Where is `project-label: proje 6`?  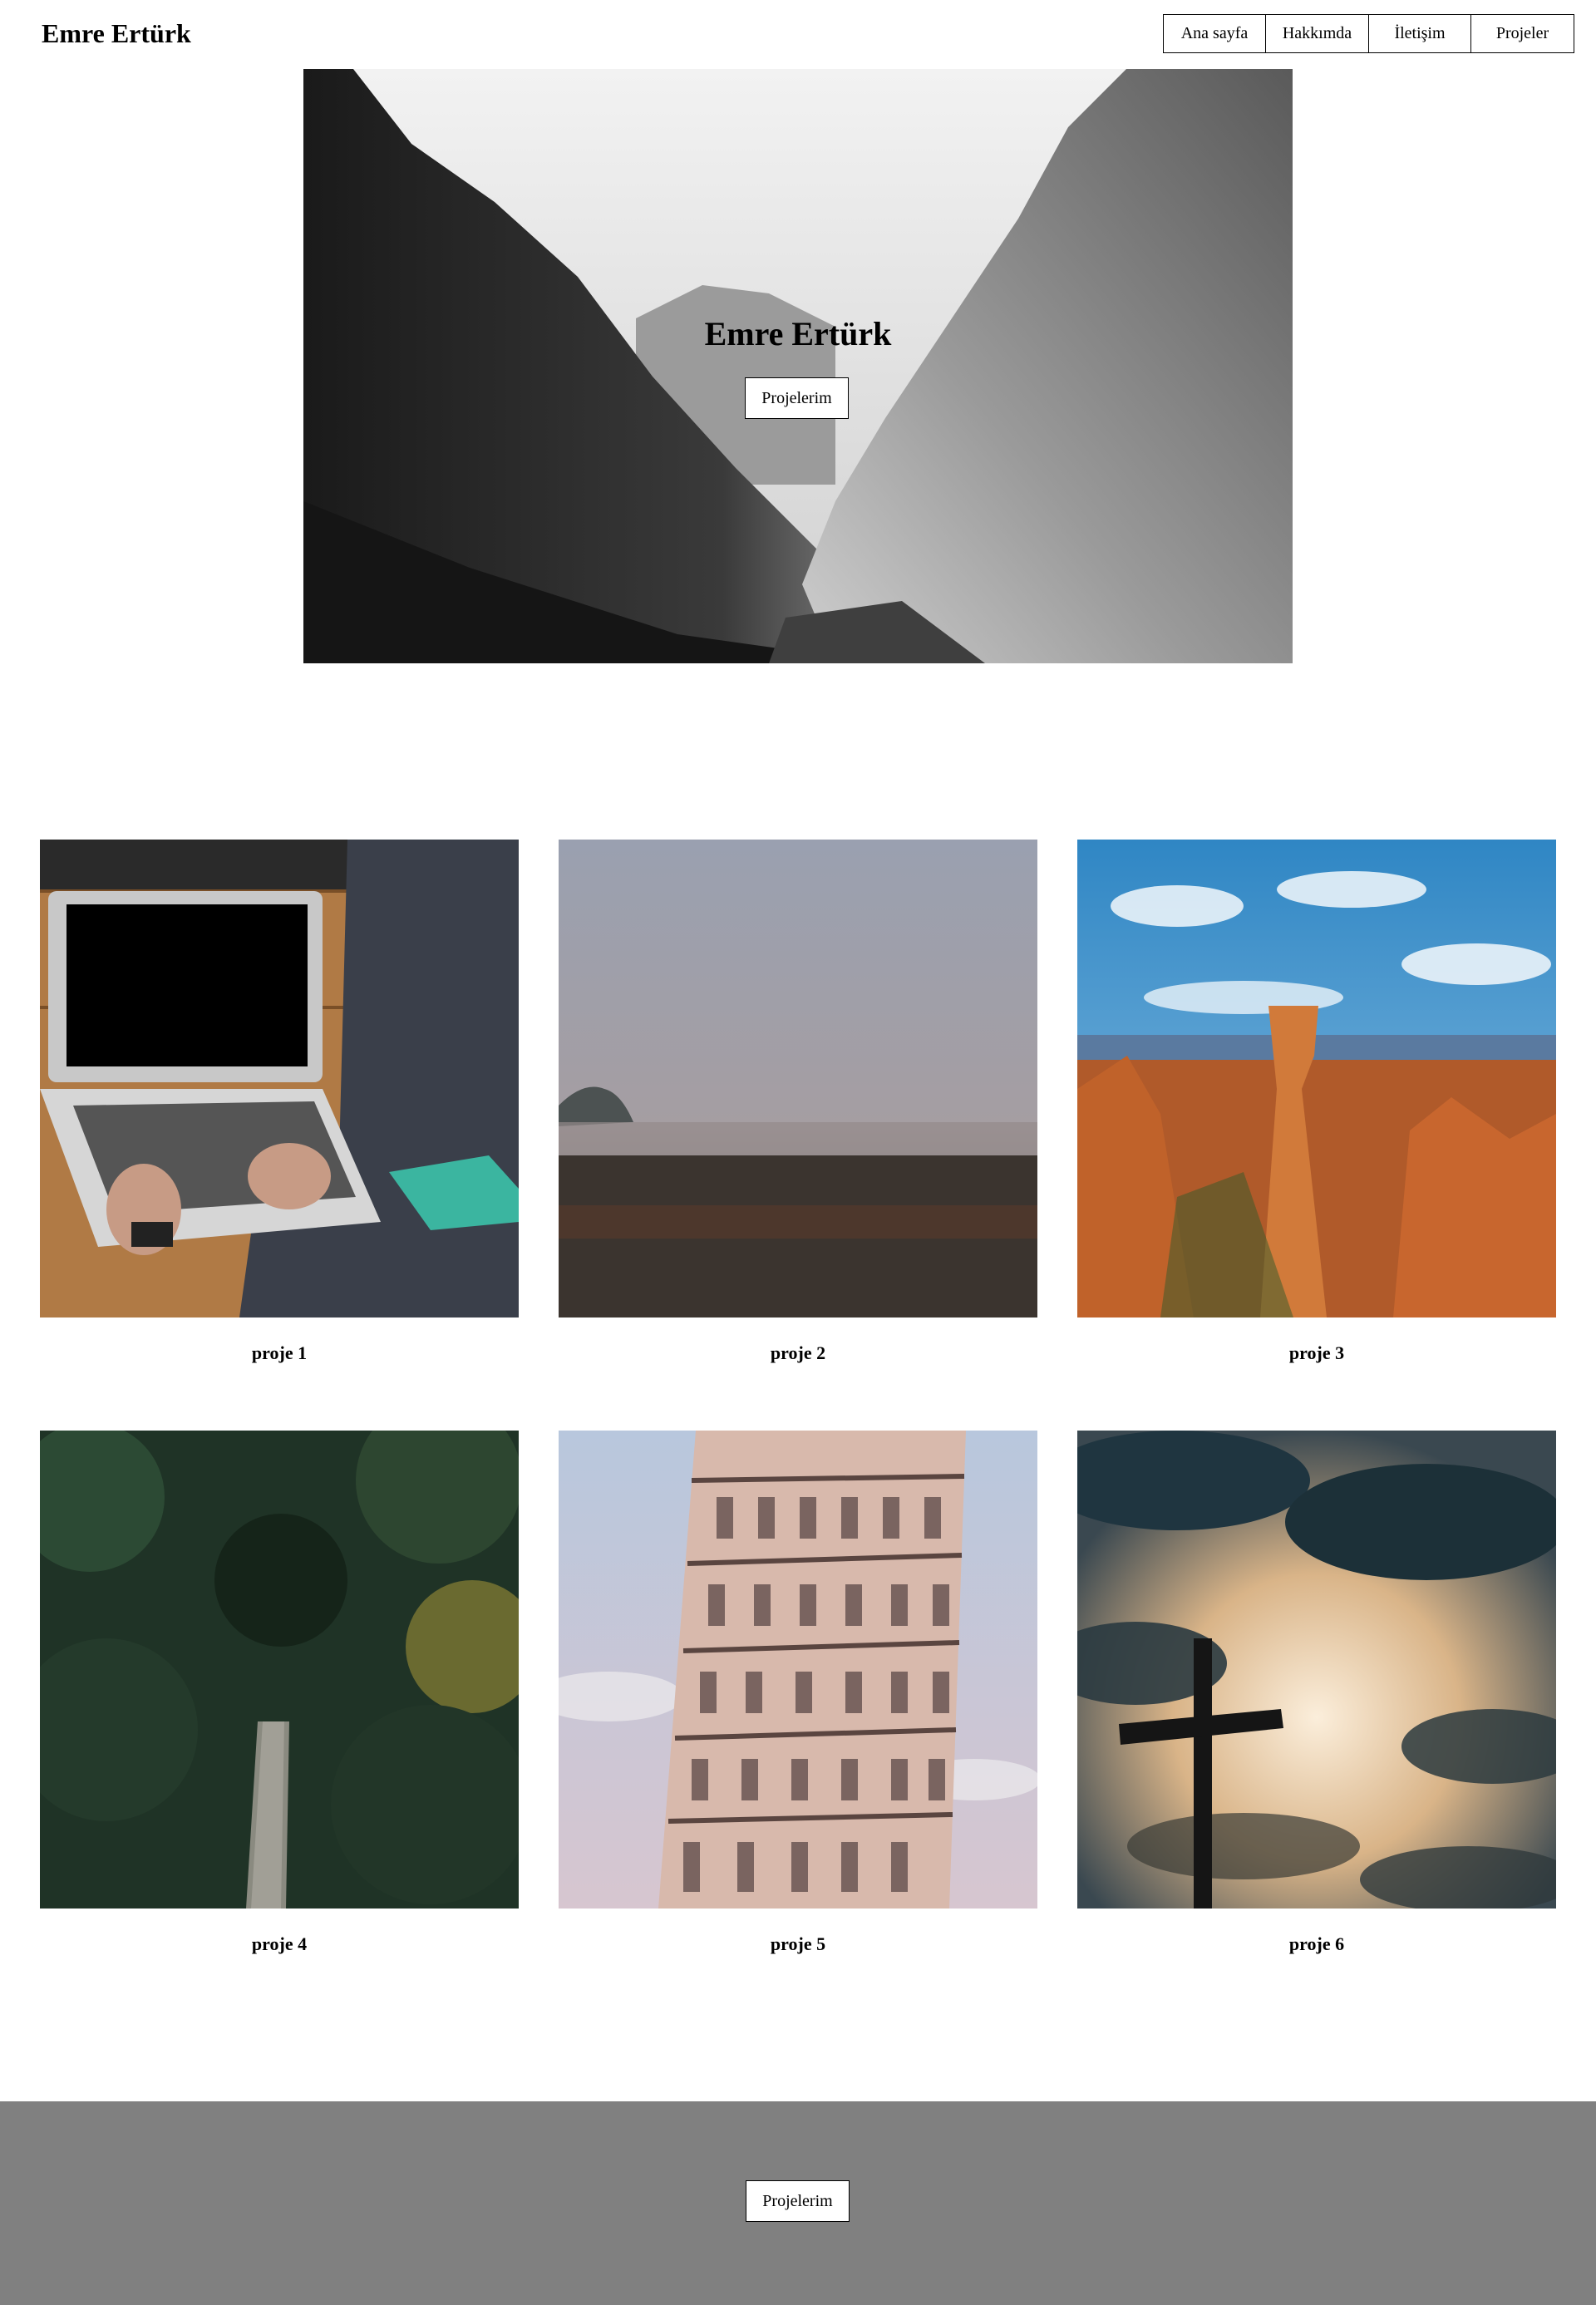
project-label: proje 6 is located at coordinates (1316, 1943).